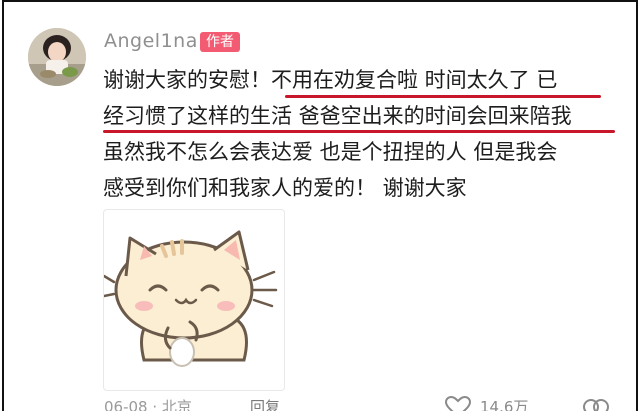 This screenshot has width=640, height=411. I want to click on comment-line: 虽然我不怎么会表达爱 也是个扭捏的人 但是我会, so click(330, 152).